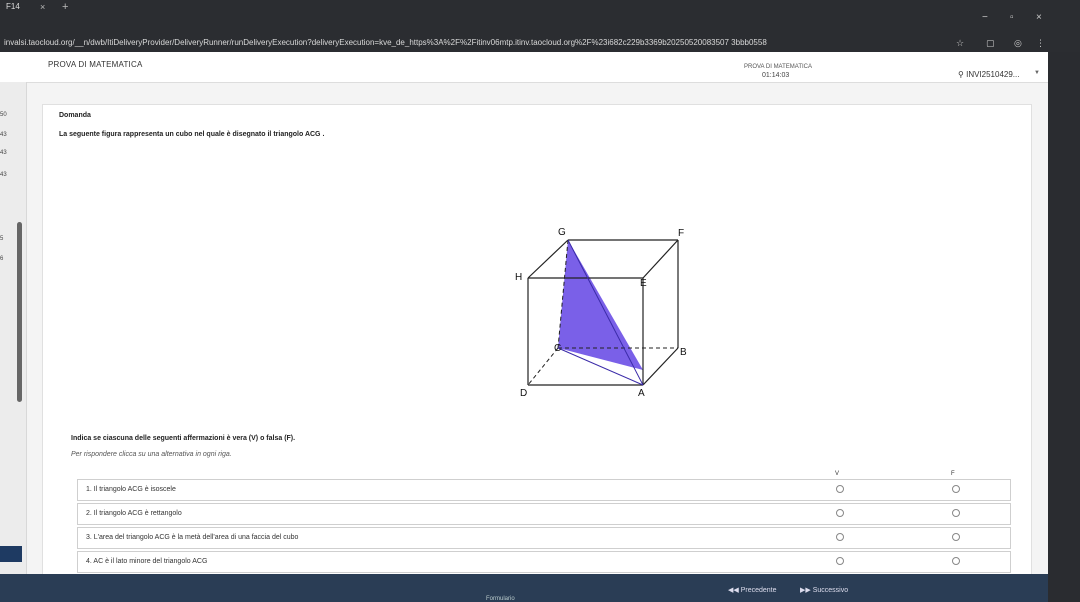  I want to click on nav-active-indicator, so click(11, 554).